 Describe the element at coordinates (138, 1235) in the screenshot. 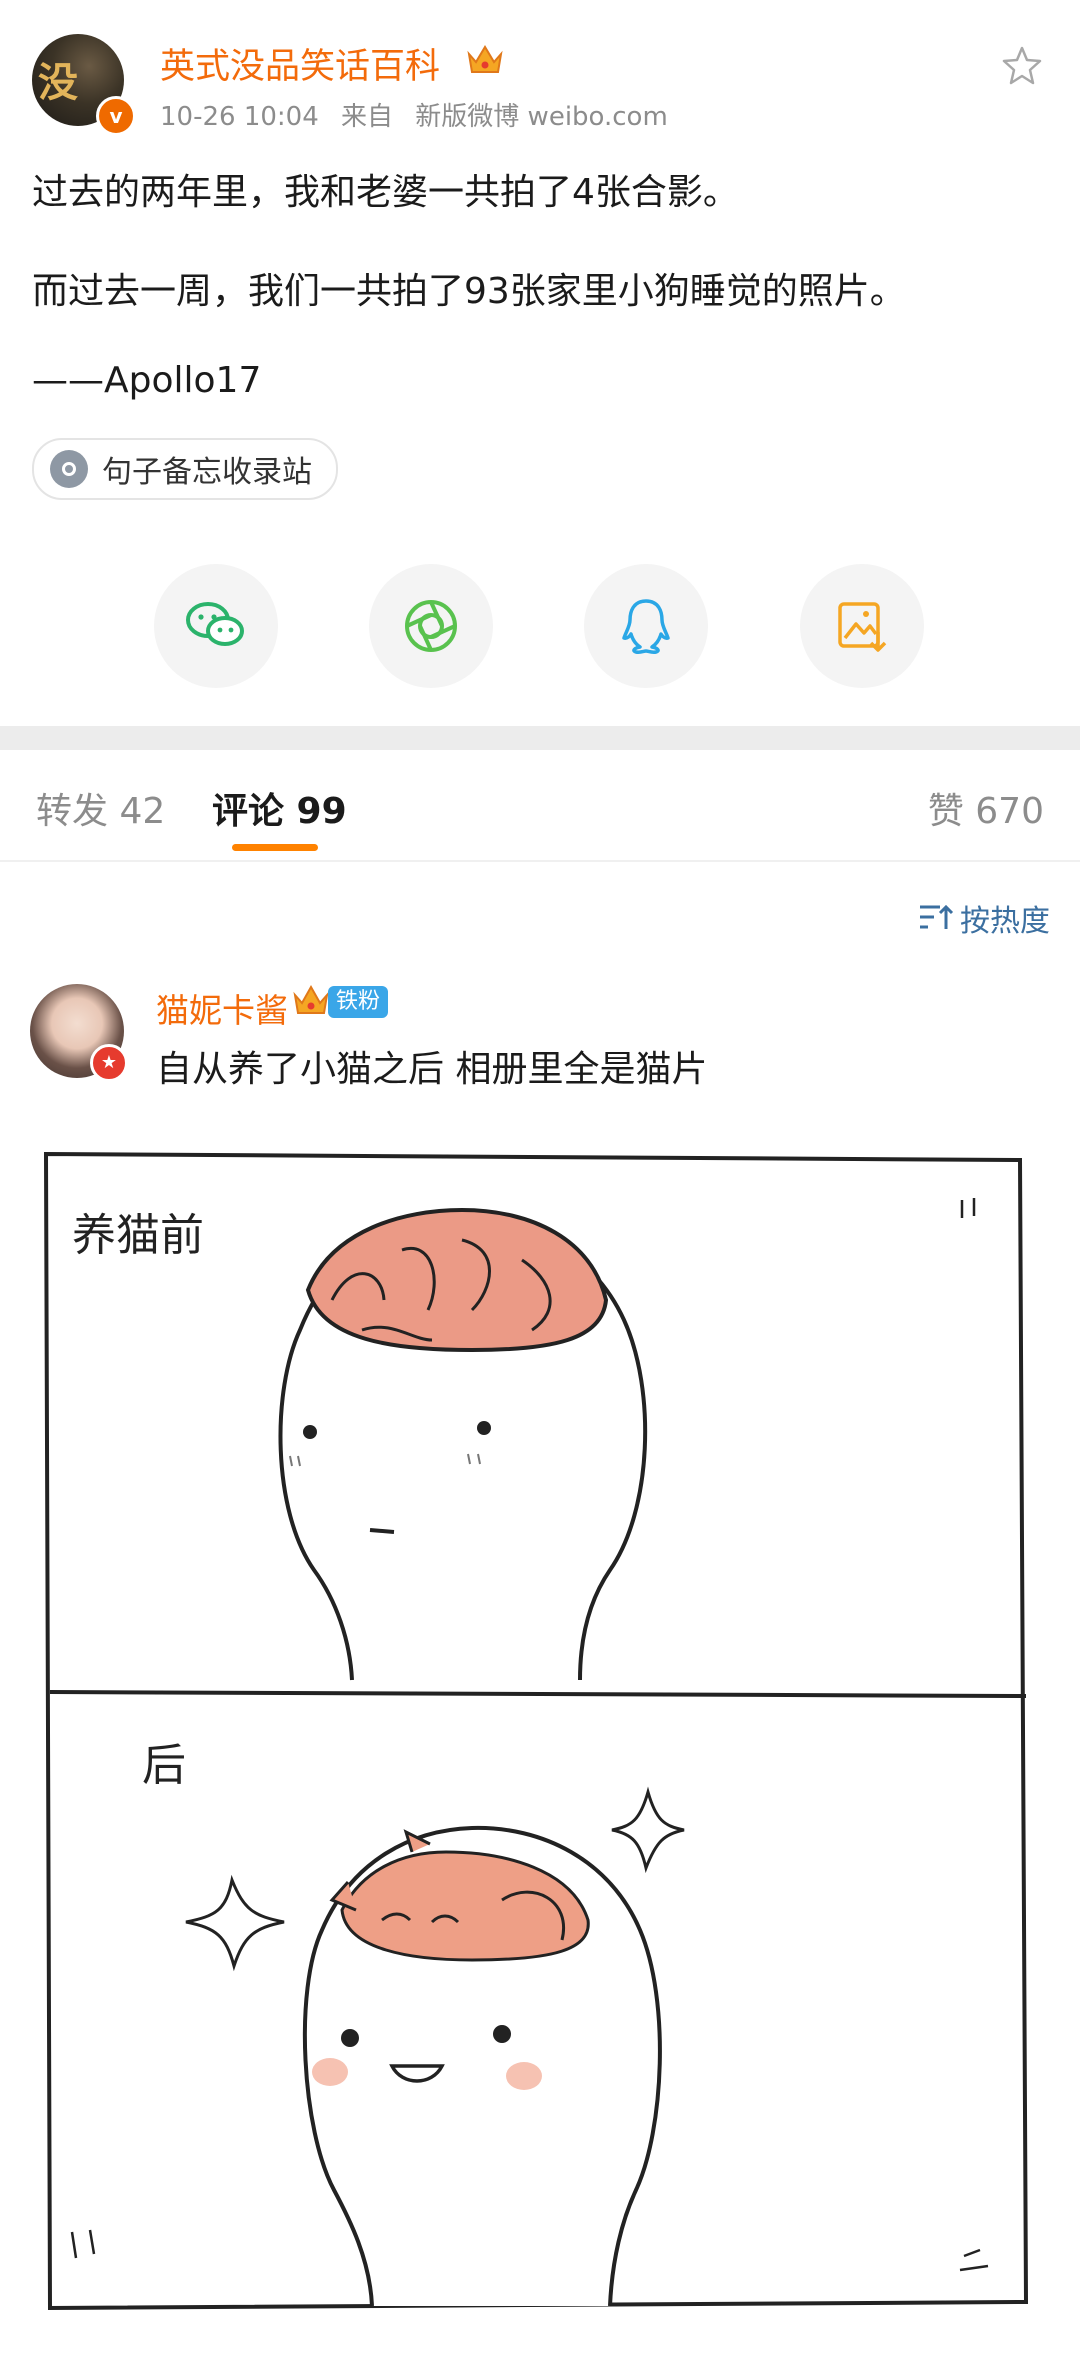

I see `panel-top-caption: 养猫前` at that location.